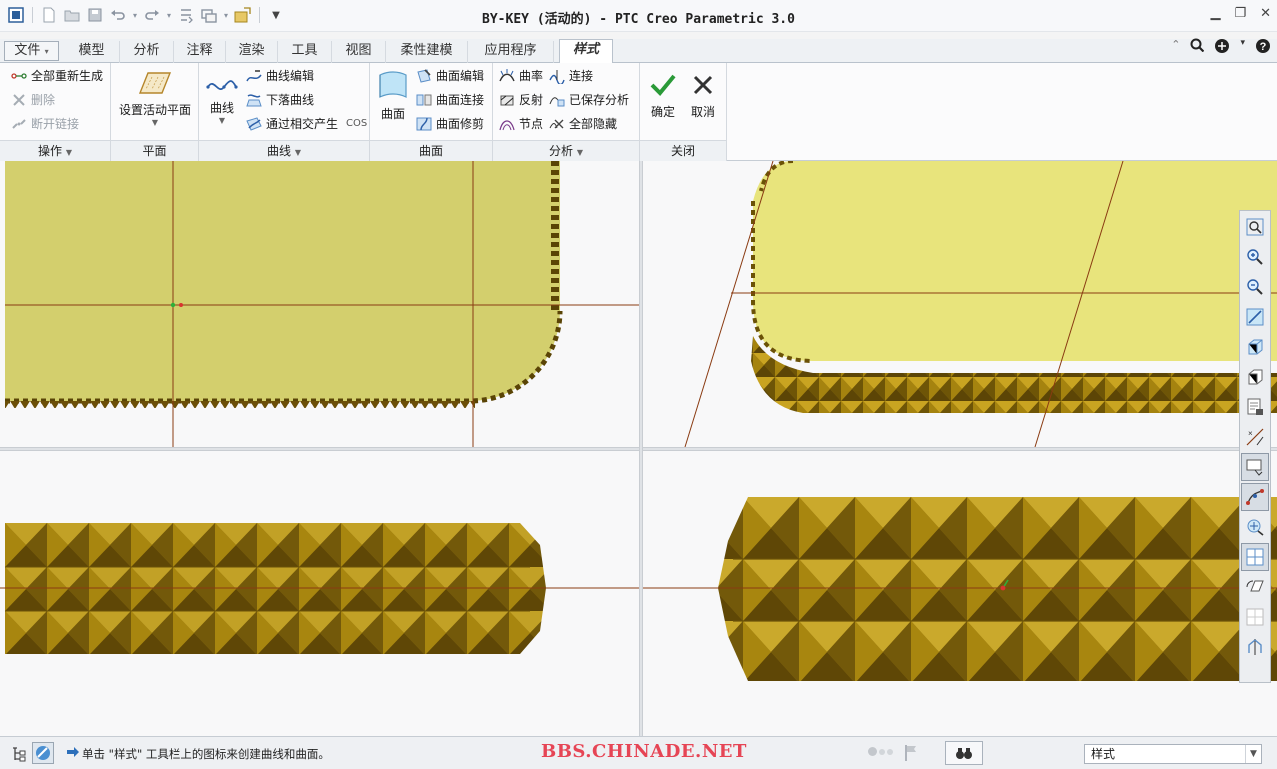  Describe the element at coordinates (1255, 437) in the screenshot. I see `datum-display-icon: ×` at that location.